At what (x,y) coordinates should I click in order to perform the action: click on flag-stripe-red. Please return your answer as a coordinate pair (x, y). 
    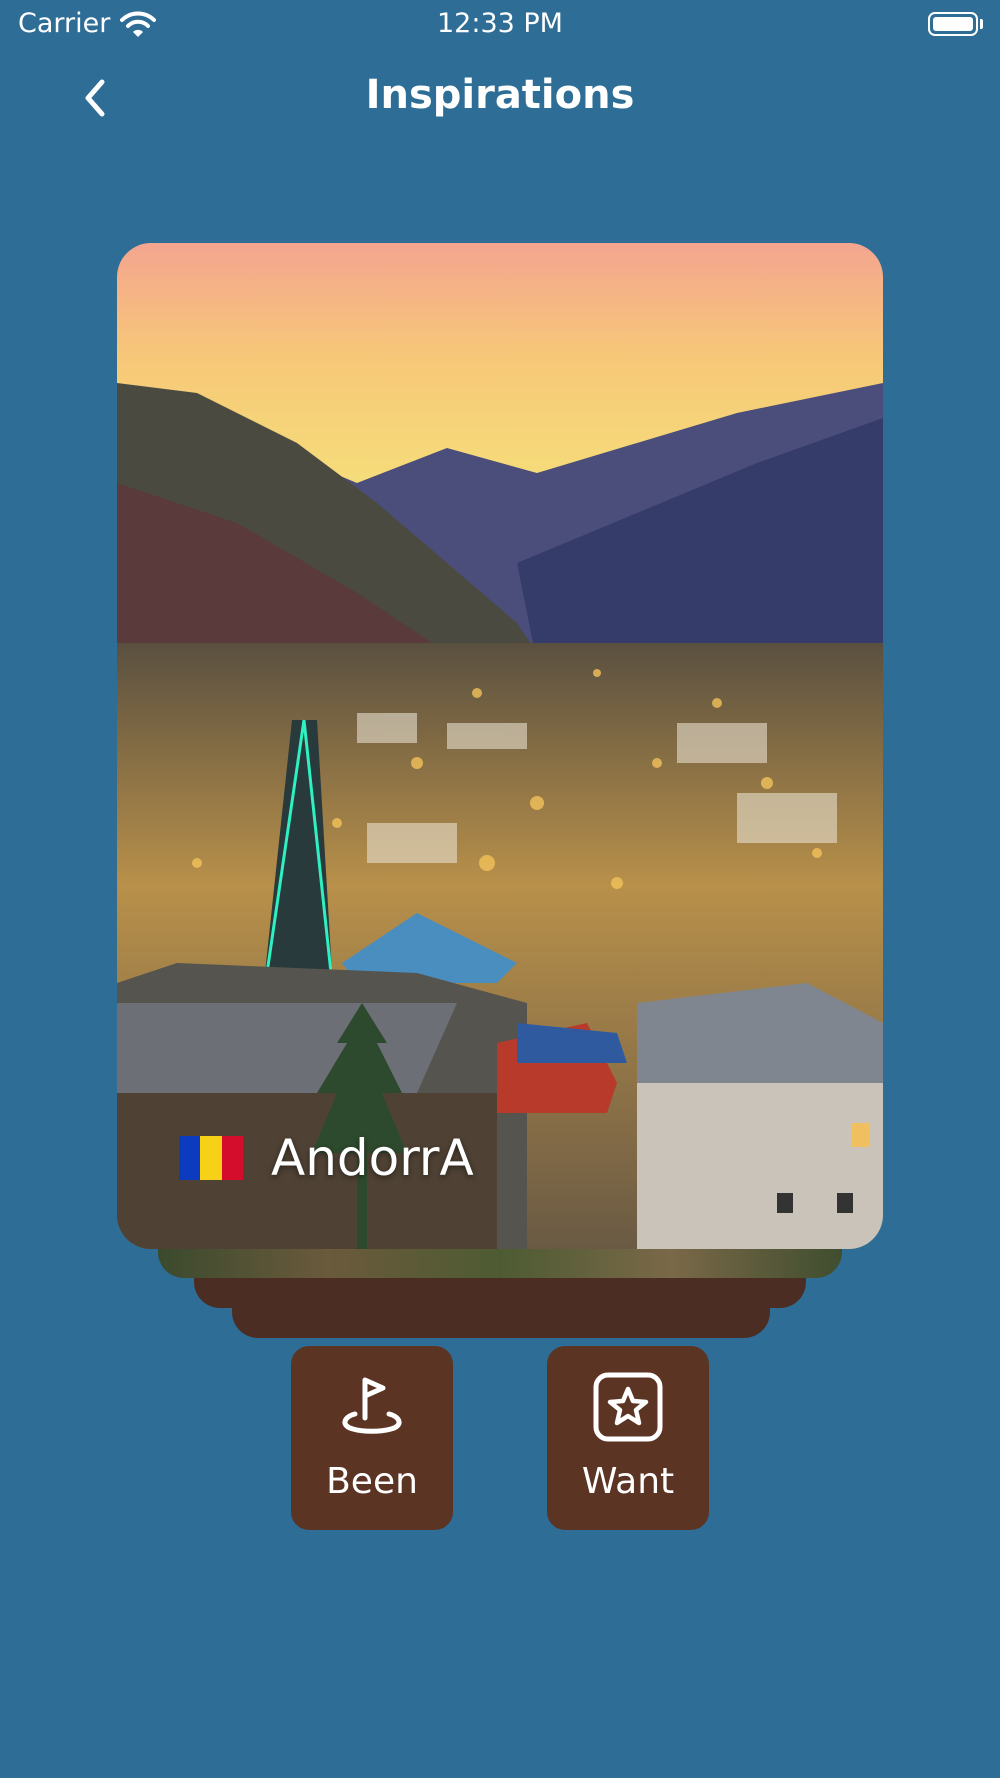
    Looking at the image, I should click on (232, 1158).